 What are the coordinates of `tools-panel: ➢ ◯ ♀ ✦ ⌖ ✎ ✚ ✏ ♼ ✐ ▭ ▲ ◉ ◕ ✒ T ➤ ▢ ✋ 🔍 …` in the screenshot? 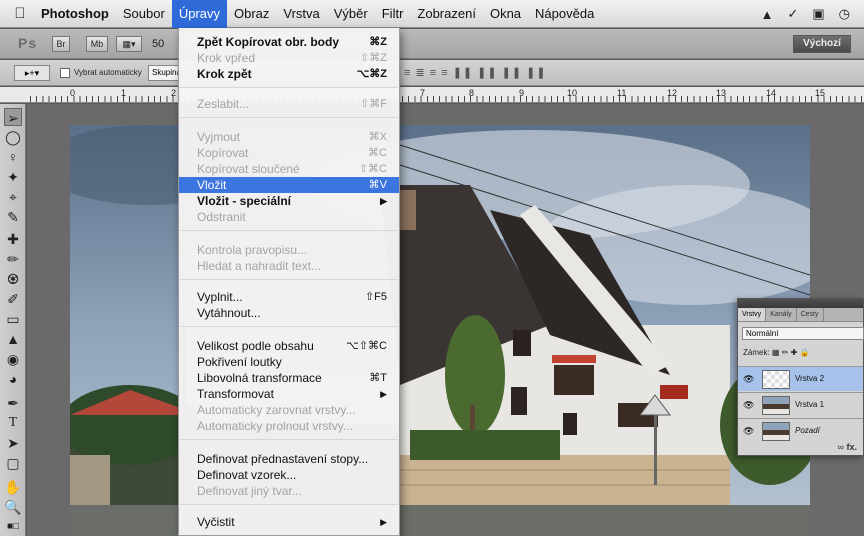 It's located at (13, 320).